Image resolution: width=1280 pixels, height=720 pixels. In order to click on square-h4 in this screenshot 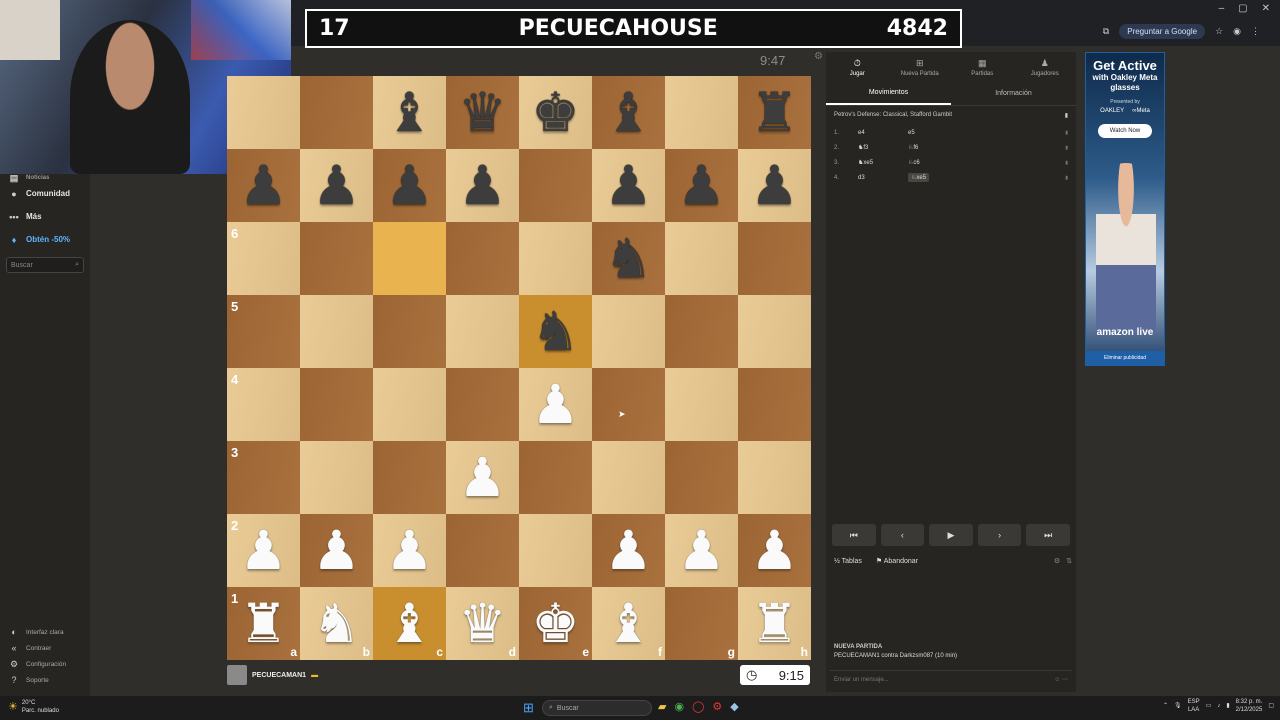, I will do `click(774, 404)`.